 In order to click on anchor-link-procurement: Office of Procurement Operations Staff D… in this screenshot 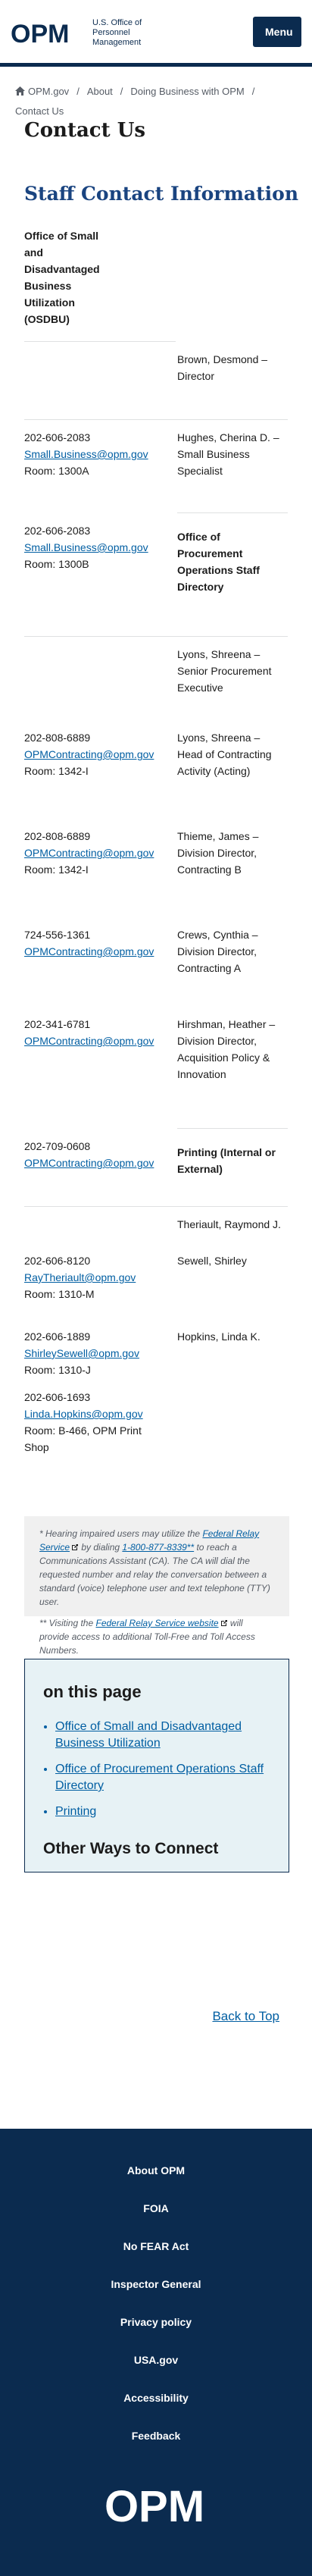, I will do `click(159, 1777)`.